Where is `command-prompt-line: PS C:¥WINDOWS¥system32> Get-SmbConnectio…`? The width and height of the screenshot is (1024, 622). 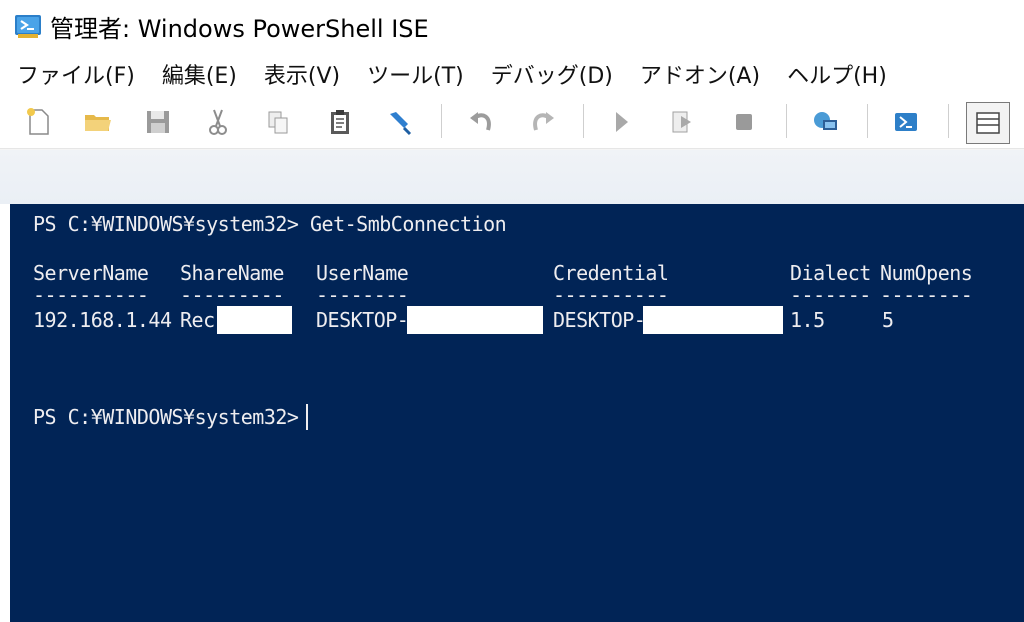
command-prompt-line: PS C:¥WINDOWS¥system32> Get-SmbConnectio… is located at coordinates (270, 224).